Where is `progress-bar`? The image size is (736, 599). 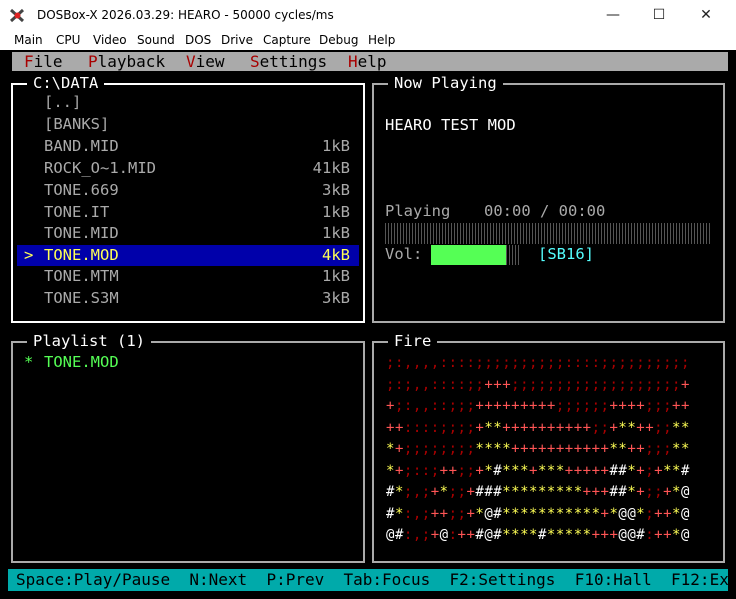
progress-bar is located at coordinates (547, 233).